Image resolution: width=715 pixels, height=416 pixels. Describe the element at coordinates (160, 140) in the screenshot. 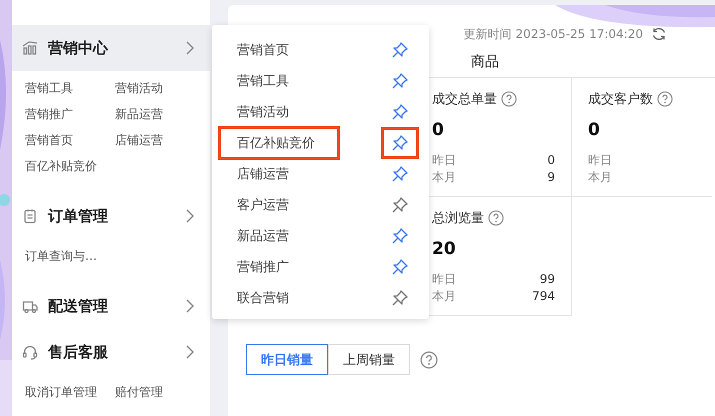

I see `sidebar-link: 店铺运营` at that location.